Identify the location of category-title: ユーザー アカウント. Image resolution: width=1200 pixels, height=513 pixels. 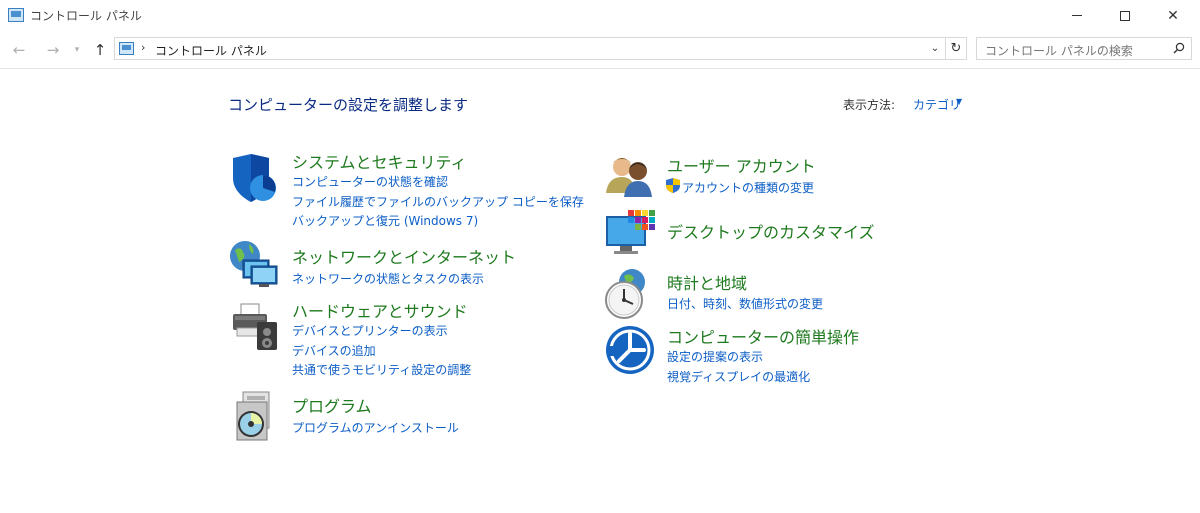
(741, 165).